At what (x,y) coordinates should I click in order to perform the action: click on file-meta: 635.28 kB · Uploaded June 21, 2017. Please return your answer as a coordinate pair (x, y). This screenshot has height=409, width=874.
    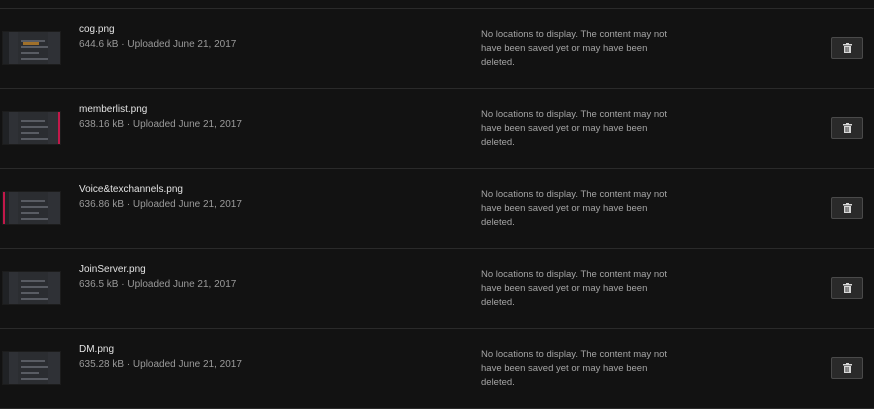
    Looking at the image, I should click on (160, 364).